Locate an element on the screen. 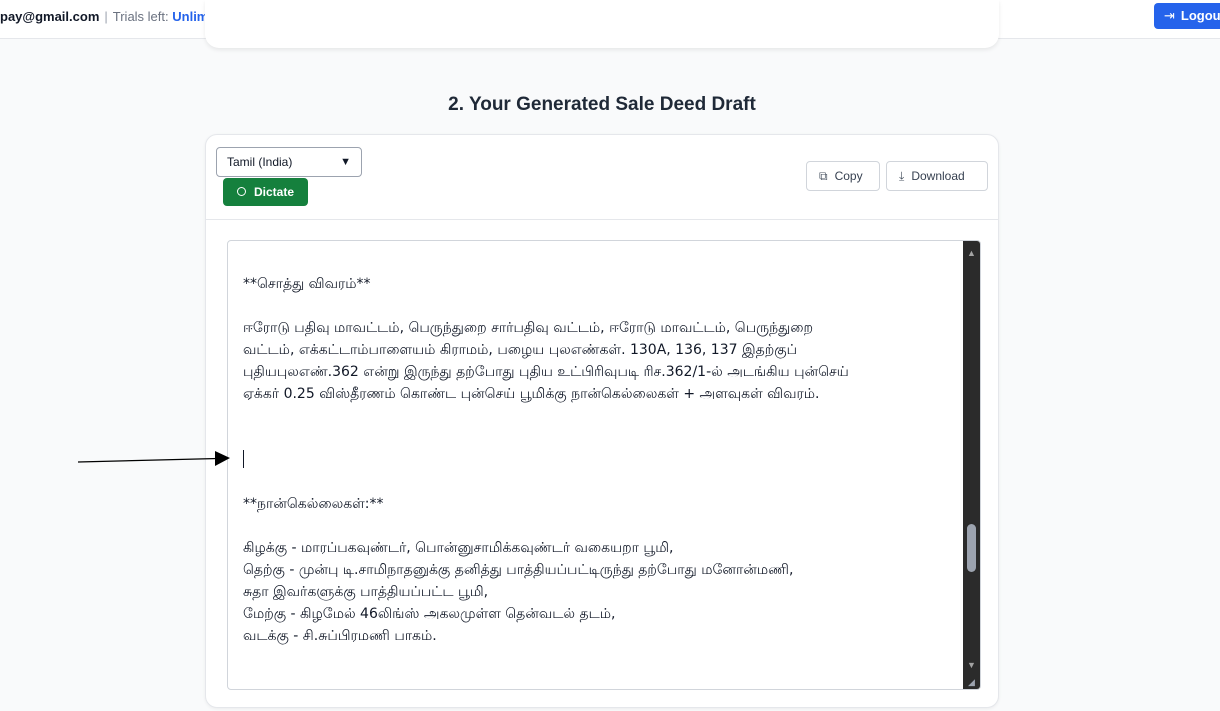 Image resolution: width=1220 pixels, height=711 pixels. resize-handle-icon: ◢ is located at coordinates (973, 682).